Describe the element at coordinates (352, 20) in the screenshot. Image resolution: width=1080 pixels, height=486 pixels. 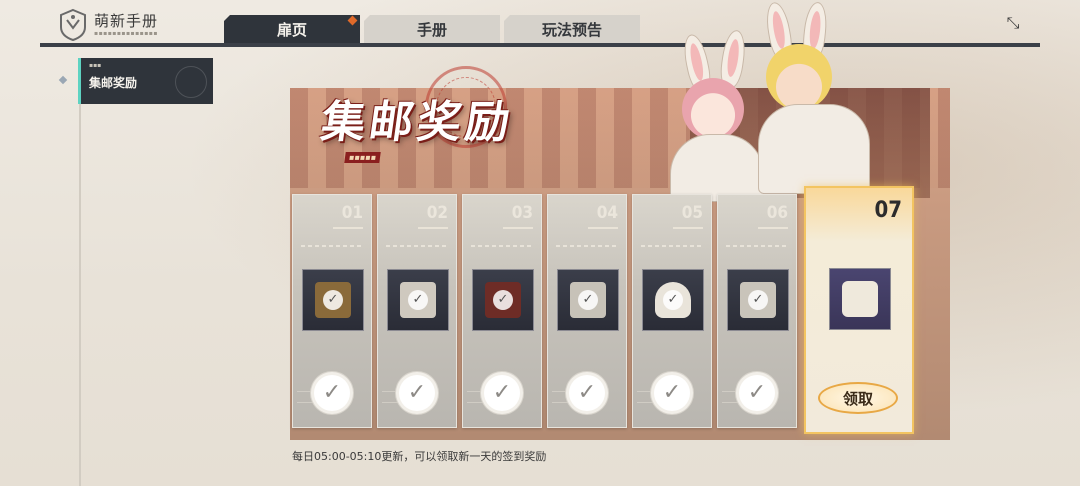
I see `notification-dot` at that location.